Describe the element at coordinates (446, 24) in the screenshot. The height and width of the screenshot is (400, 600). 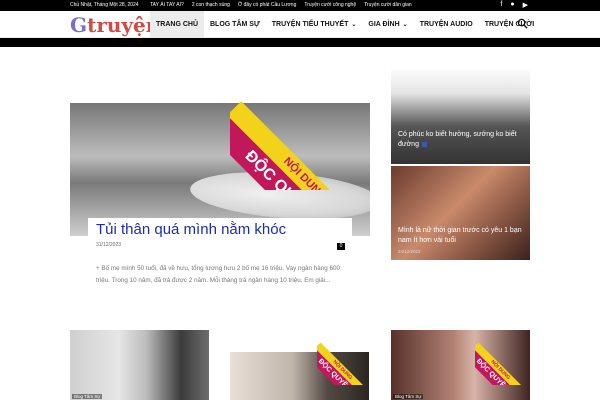
I see `menu-item-audio: TRUYỆN AUDIO` at that location.